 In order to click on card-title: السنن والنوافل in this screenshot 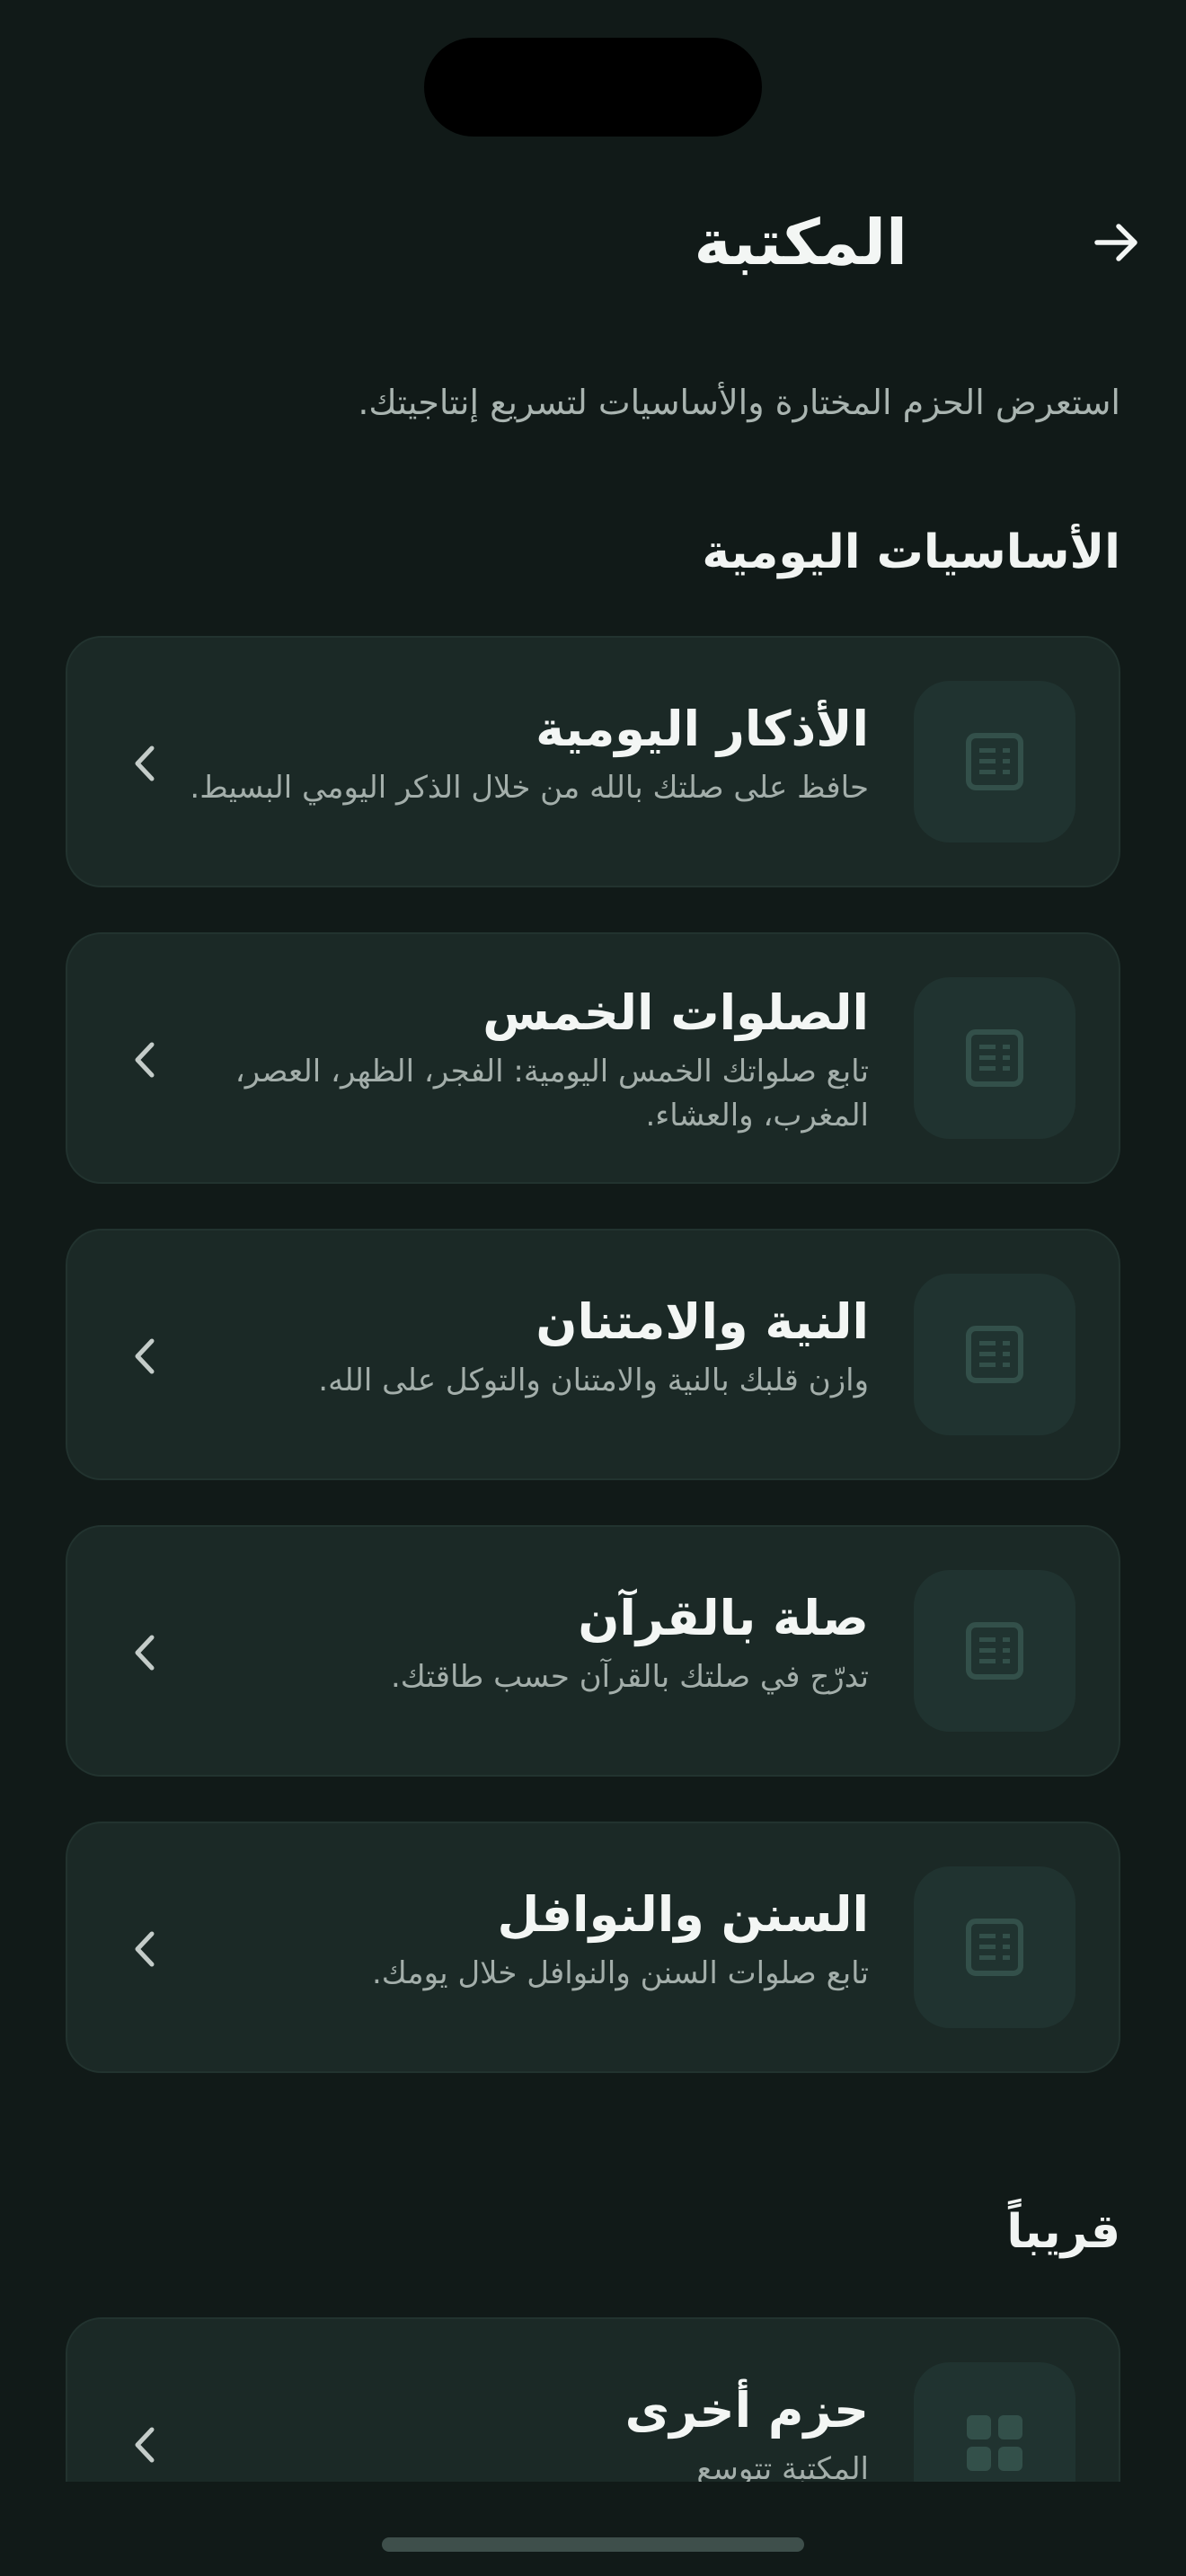, I will do `click(683, 1914)`.